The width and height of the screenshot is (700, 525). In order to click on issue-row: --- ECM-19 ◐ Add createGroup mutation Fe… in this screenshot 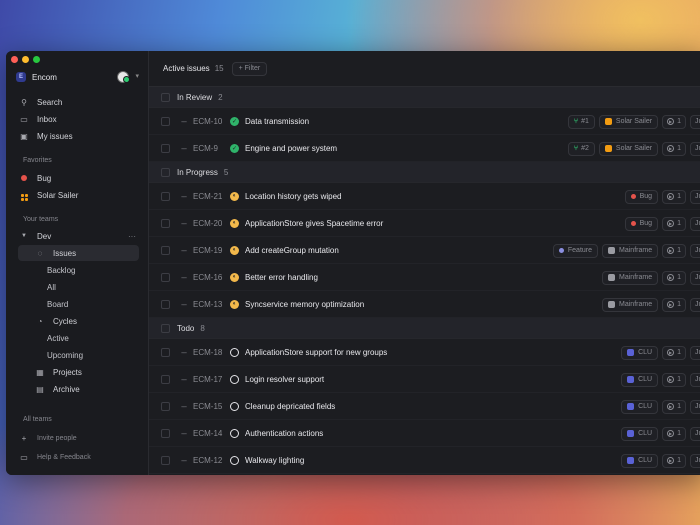, I will do `click(424, 250)`.